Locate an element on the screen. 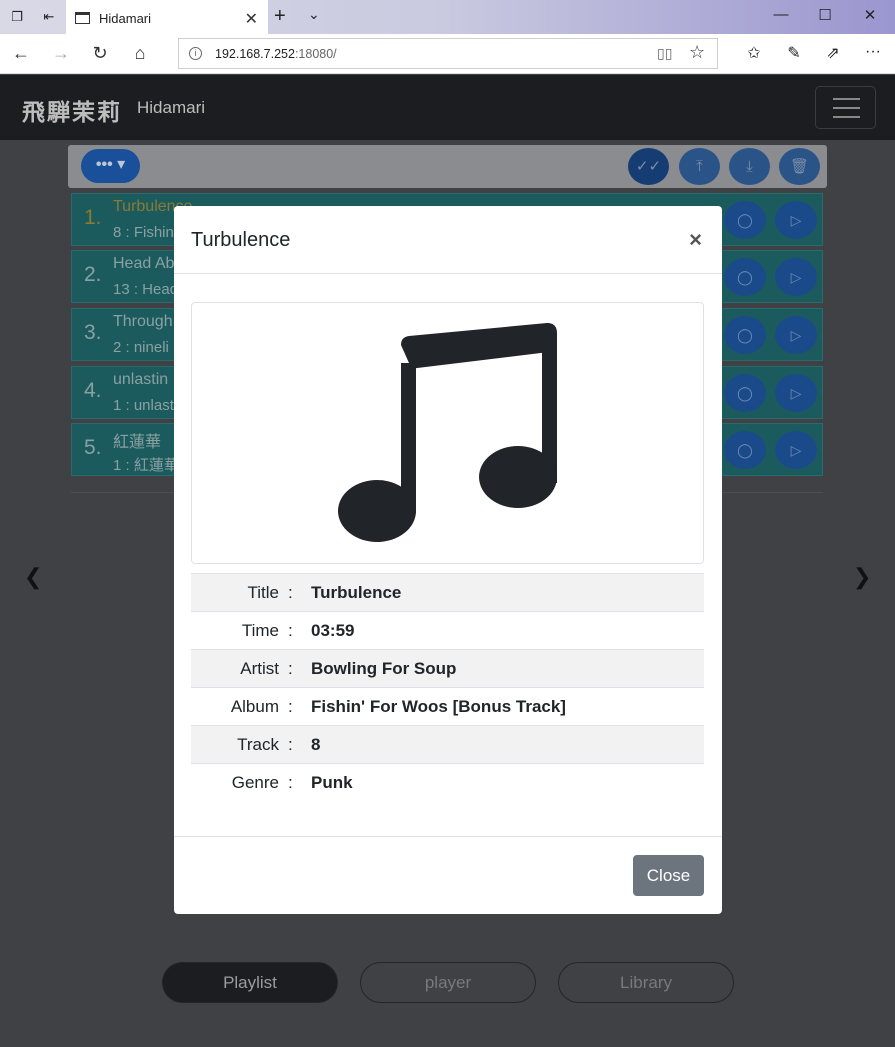  info-key: Title is located at coordinates (263, 592).